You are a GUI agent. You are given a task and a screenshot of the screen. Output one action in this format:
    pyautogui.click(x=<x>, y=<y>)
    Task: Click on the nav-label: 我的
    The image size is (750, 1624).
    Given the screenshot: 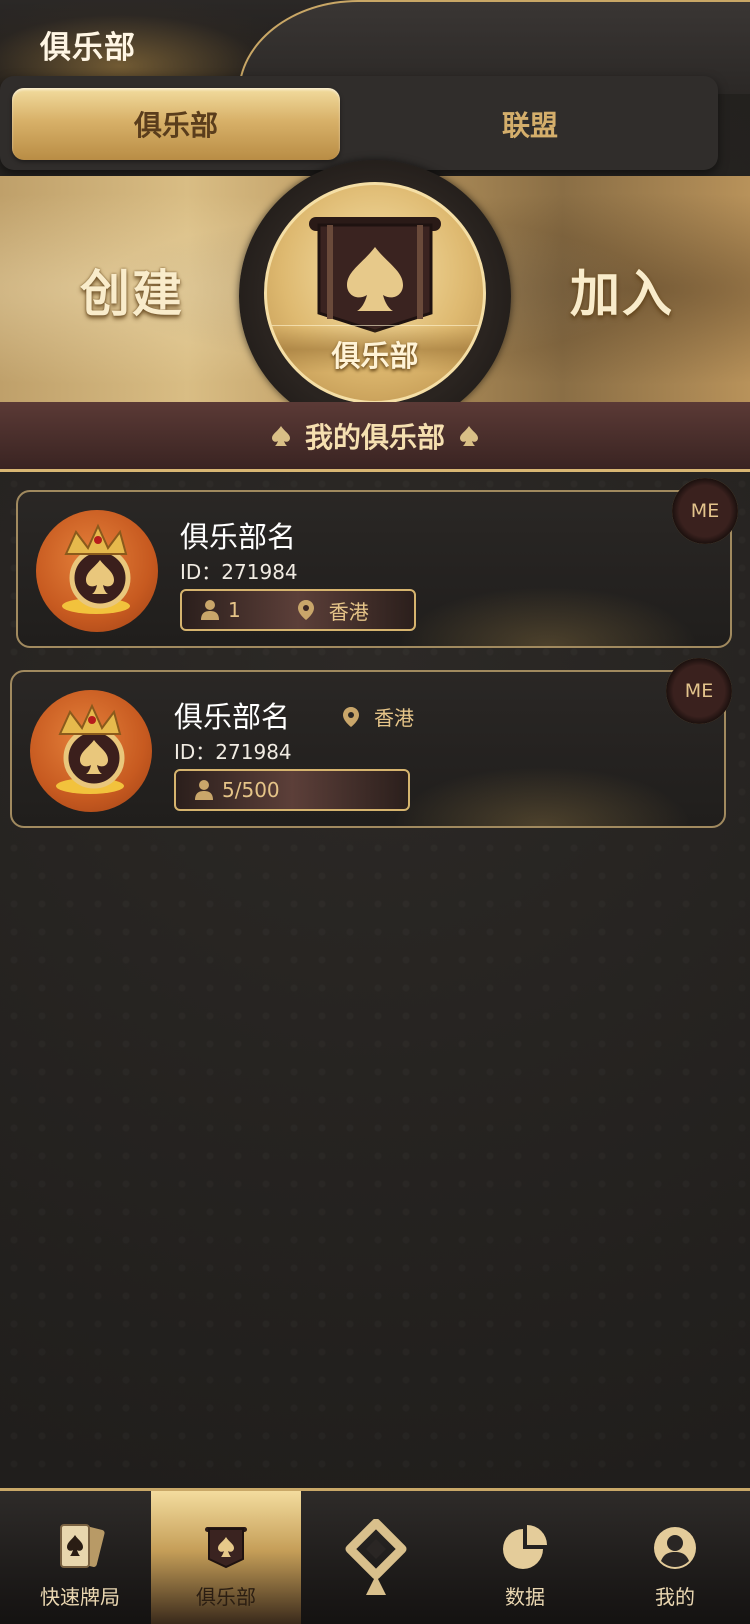 What is the action you would take?
    pyautogui.click(x=675, y=1597)
    